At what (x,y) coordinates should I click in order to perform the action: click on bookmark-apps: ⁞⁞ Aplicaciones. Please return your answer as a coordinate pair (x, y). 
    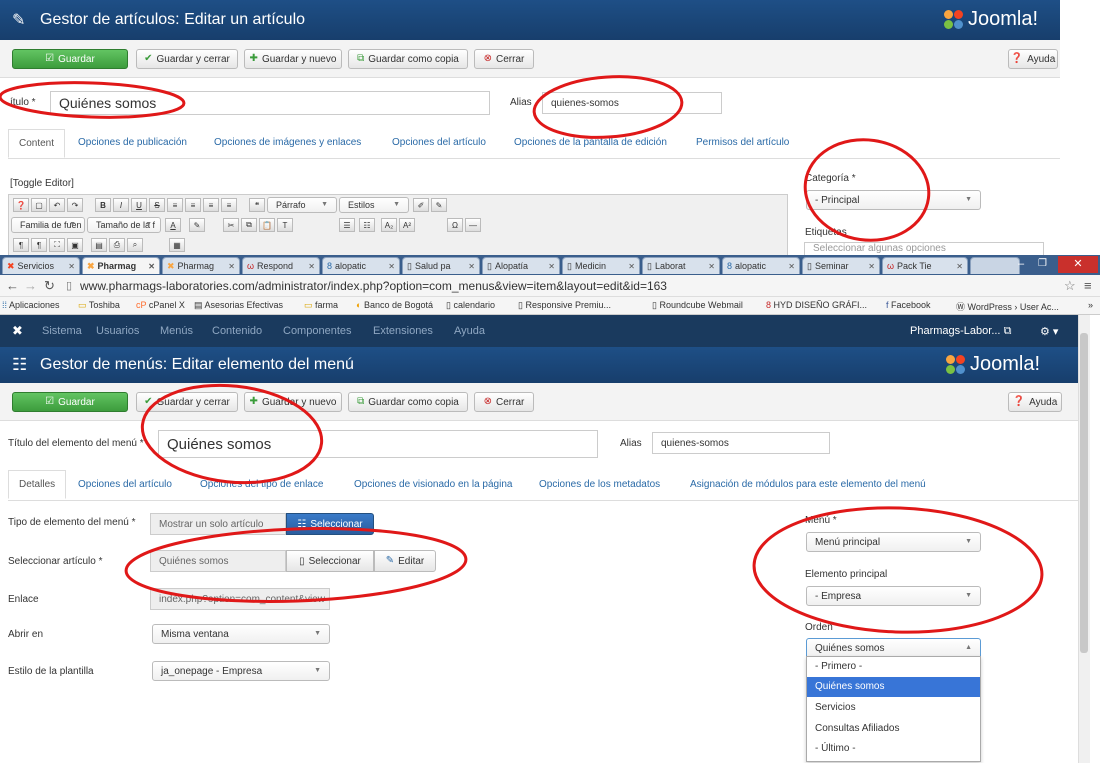
    Looking at the image, I should click on (31, 305).